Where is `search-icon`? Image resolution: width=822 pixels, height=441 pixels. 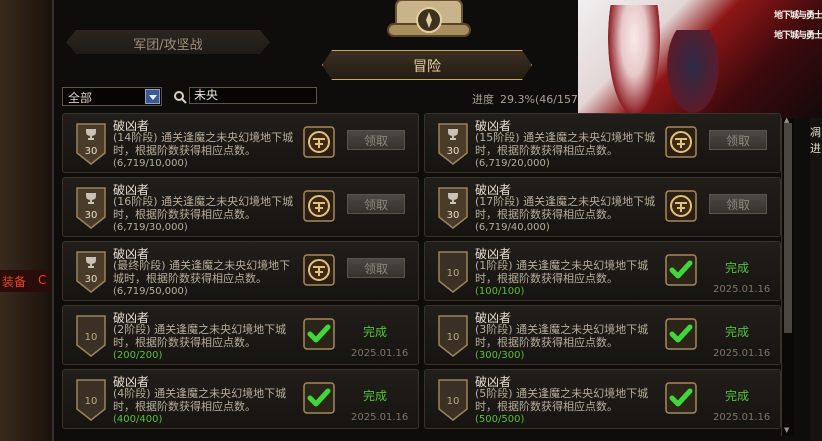 search-icon is located at coordinates (180, 96).